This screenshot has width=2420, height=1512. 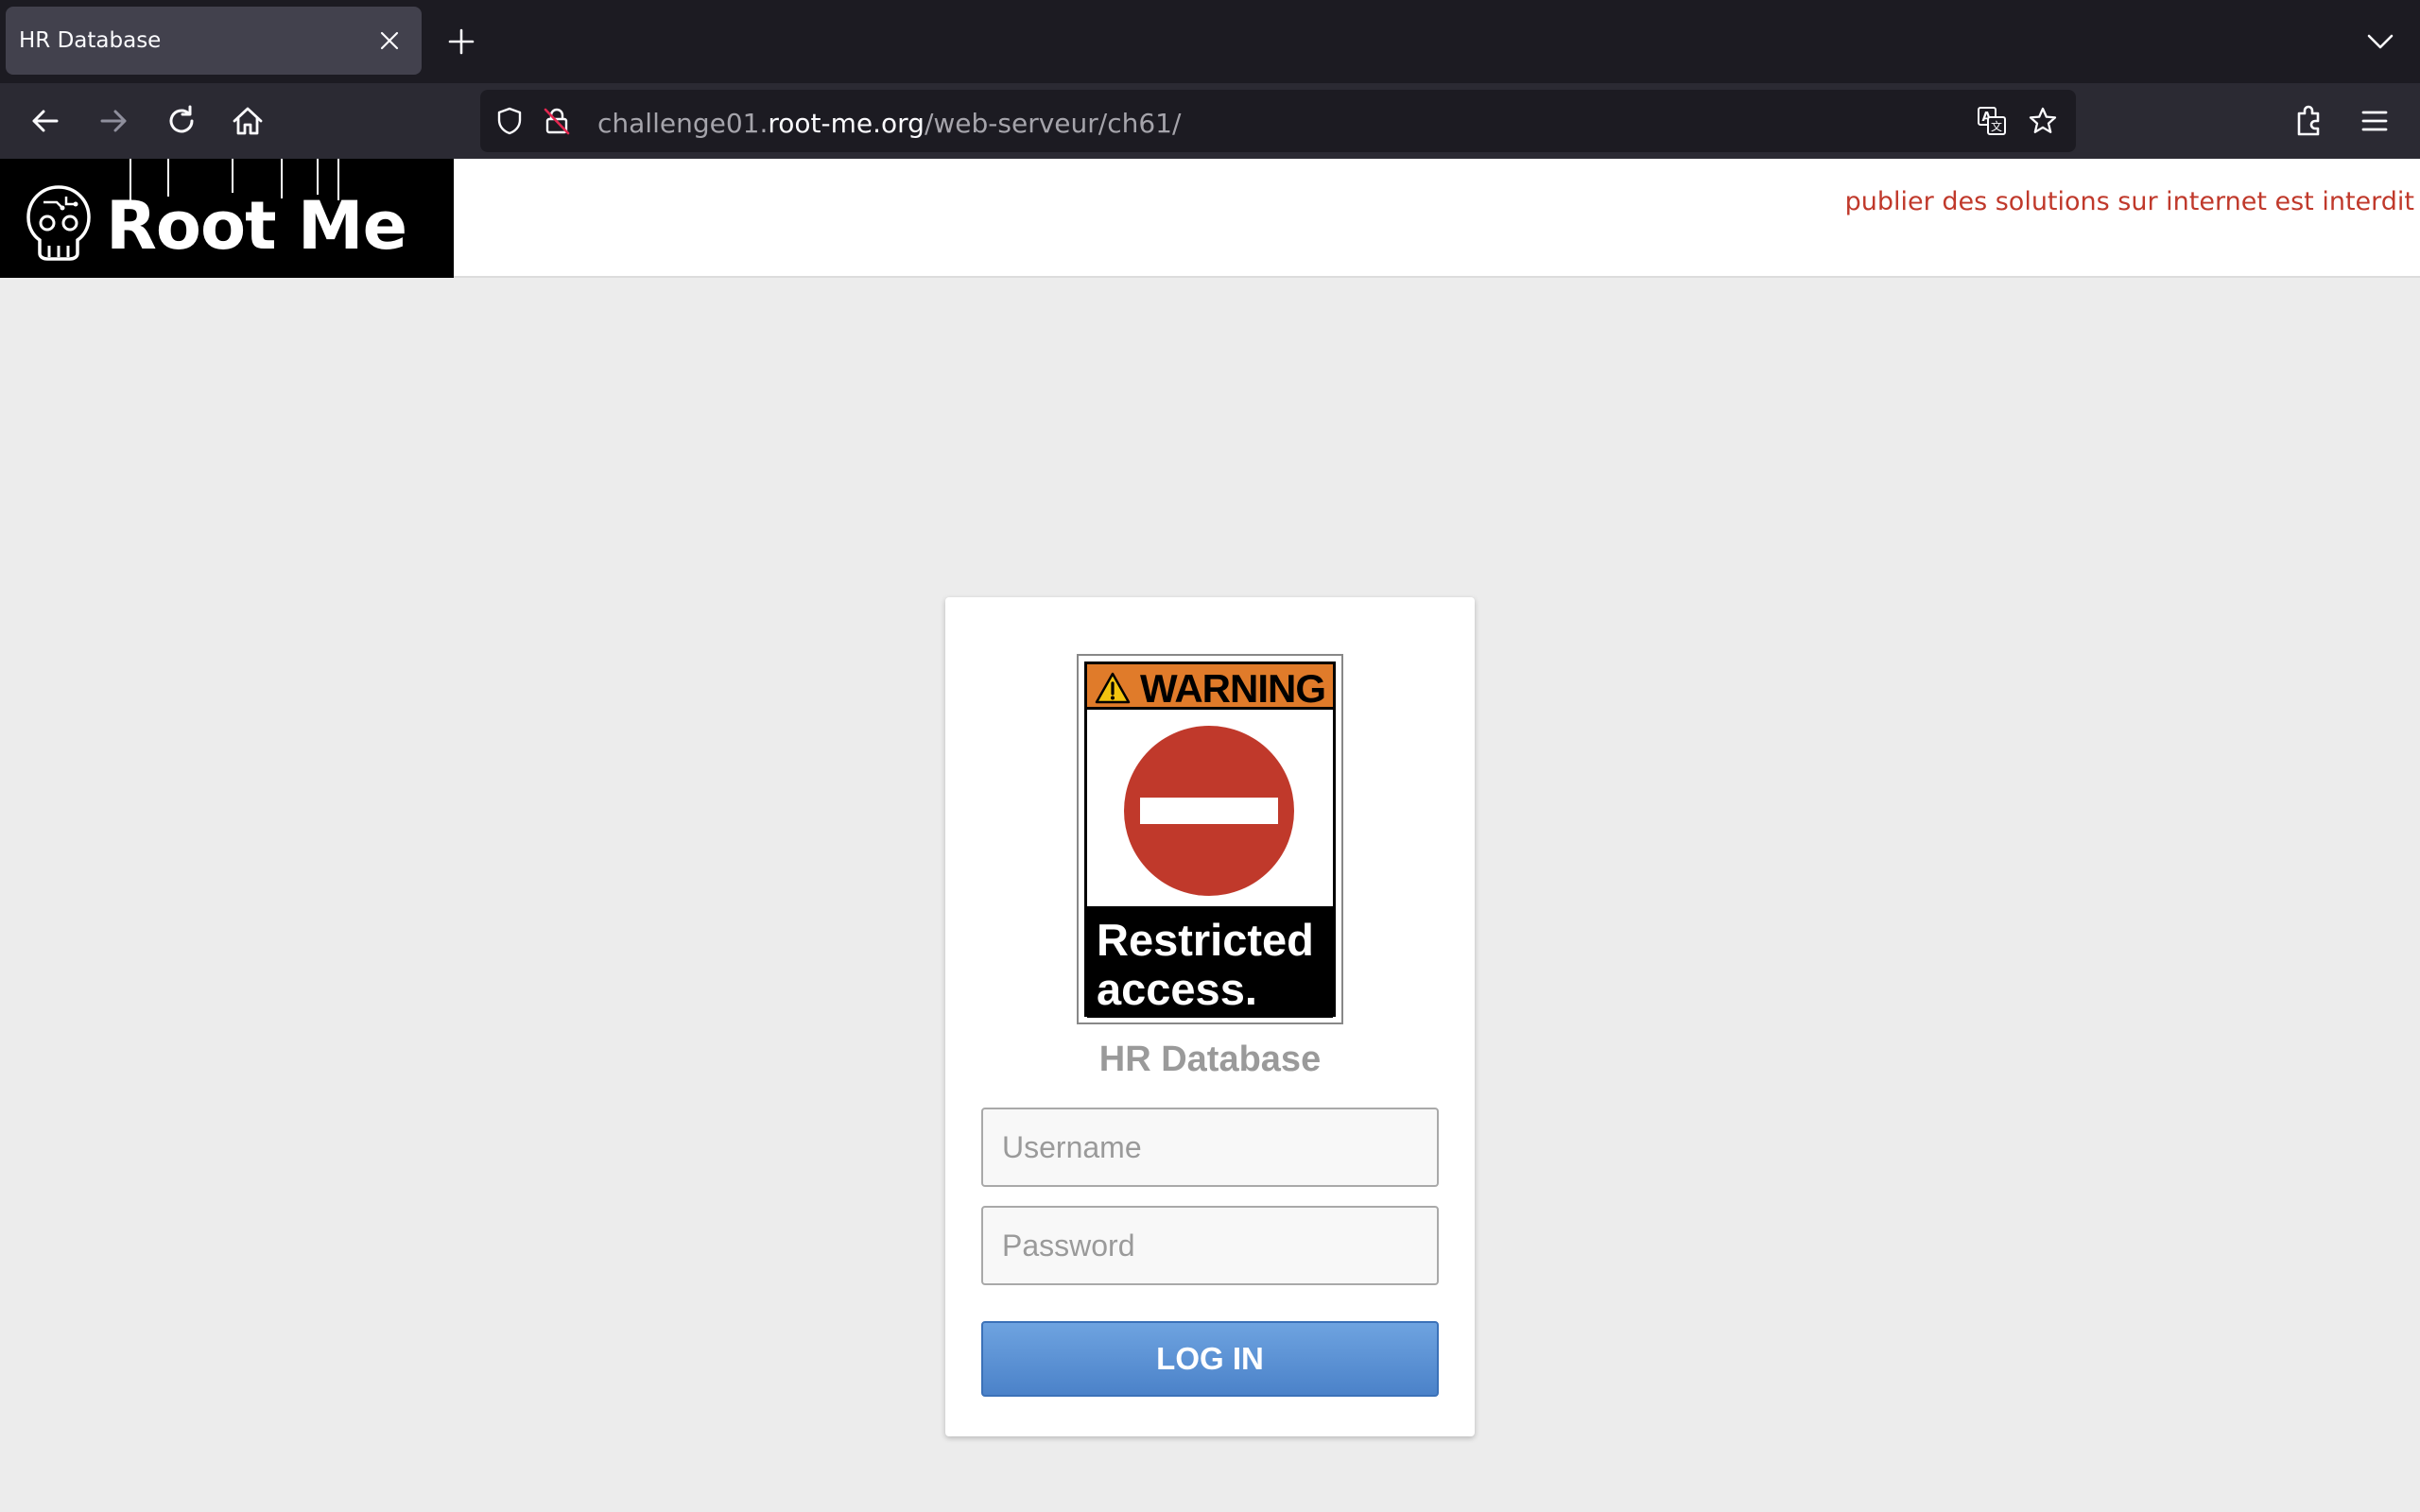 What do you see at coordinates (1209, 811) in the screenshot?
I see `no-entry-icon` at bounding box center [1209, 811].